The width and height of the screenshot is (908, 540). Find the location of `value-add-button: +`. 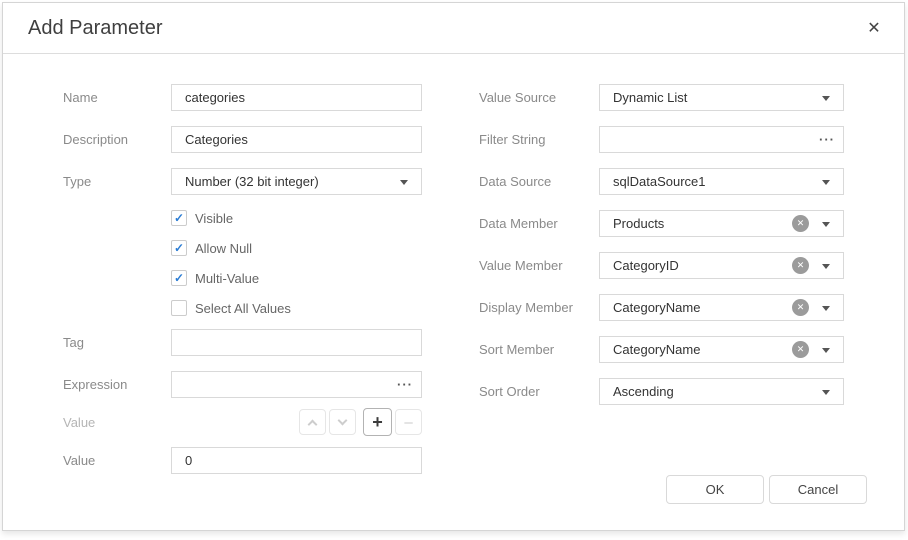

value-add-button: + is located at coordinates (377, 422).